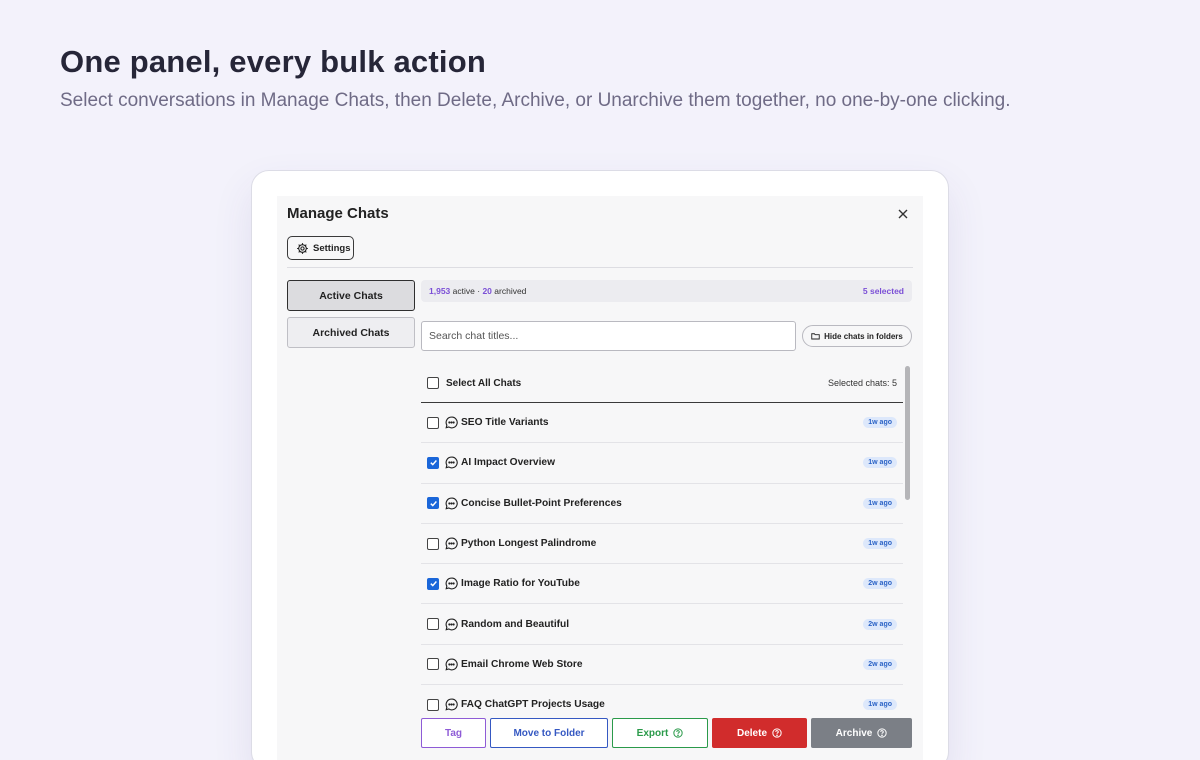 This screenshot has width=1200, height=760. I want to click on settings-button: Settings, so click(320, 248).